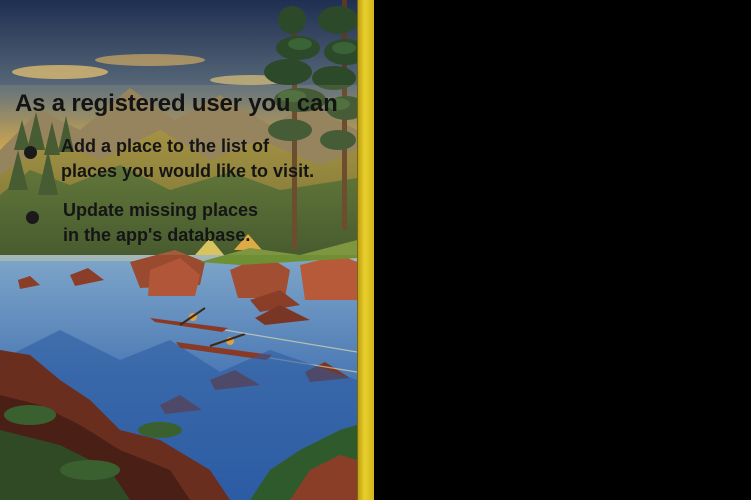 The height and width of the screenshot is (500, 751). I want to click on bullet-line: places you would like to visit., so click(188, 171).